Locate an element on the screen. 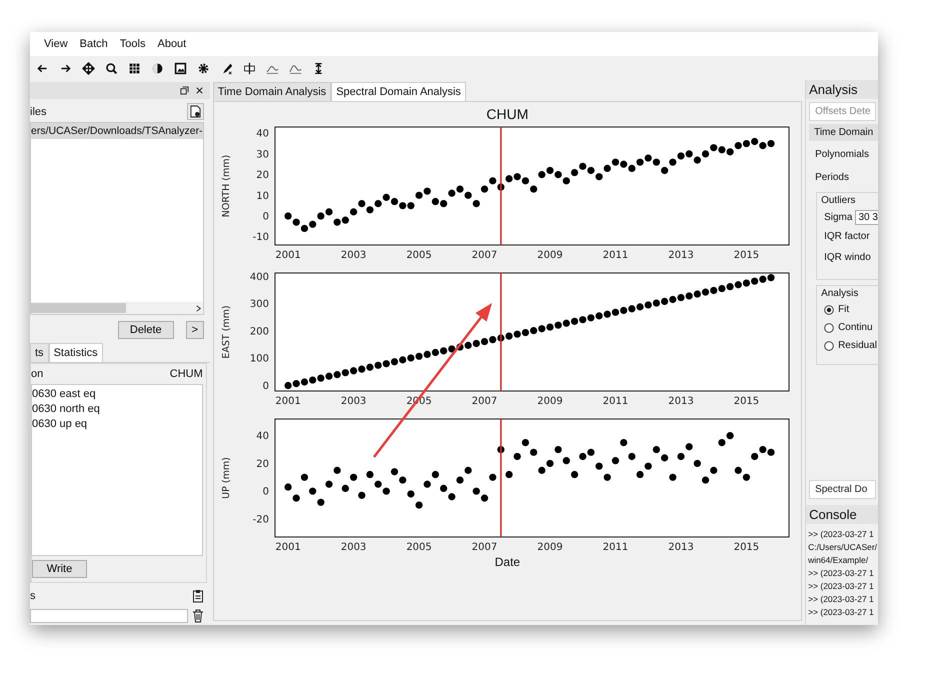 This screenshot has height=690, width=942. chart-title: CHUM is located at coordinates (507, 114).